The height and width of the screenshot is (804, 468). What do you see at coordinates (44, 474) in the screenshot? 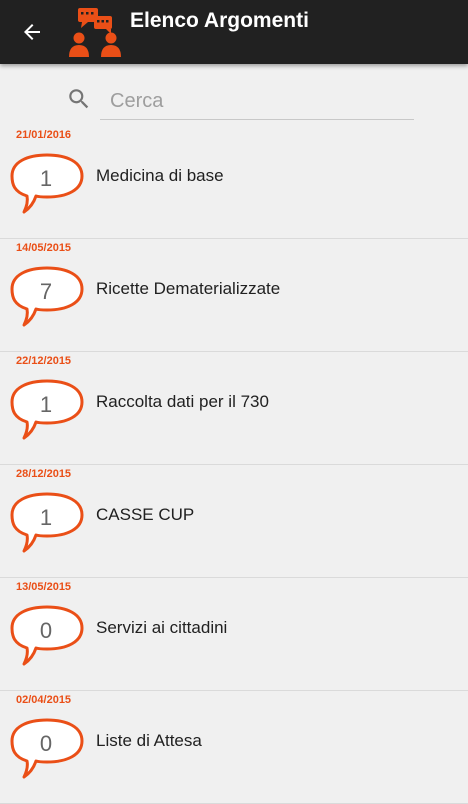
I see `item-date: 28/12/2015` at bounding box center [44, 474].